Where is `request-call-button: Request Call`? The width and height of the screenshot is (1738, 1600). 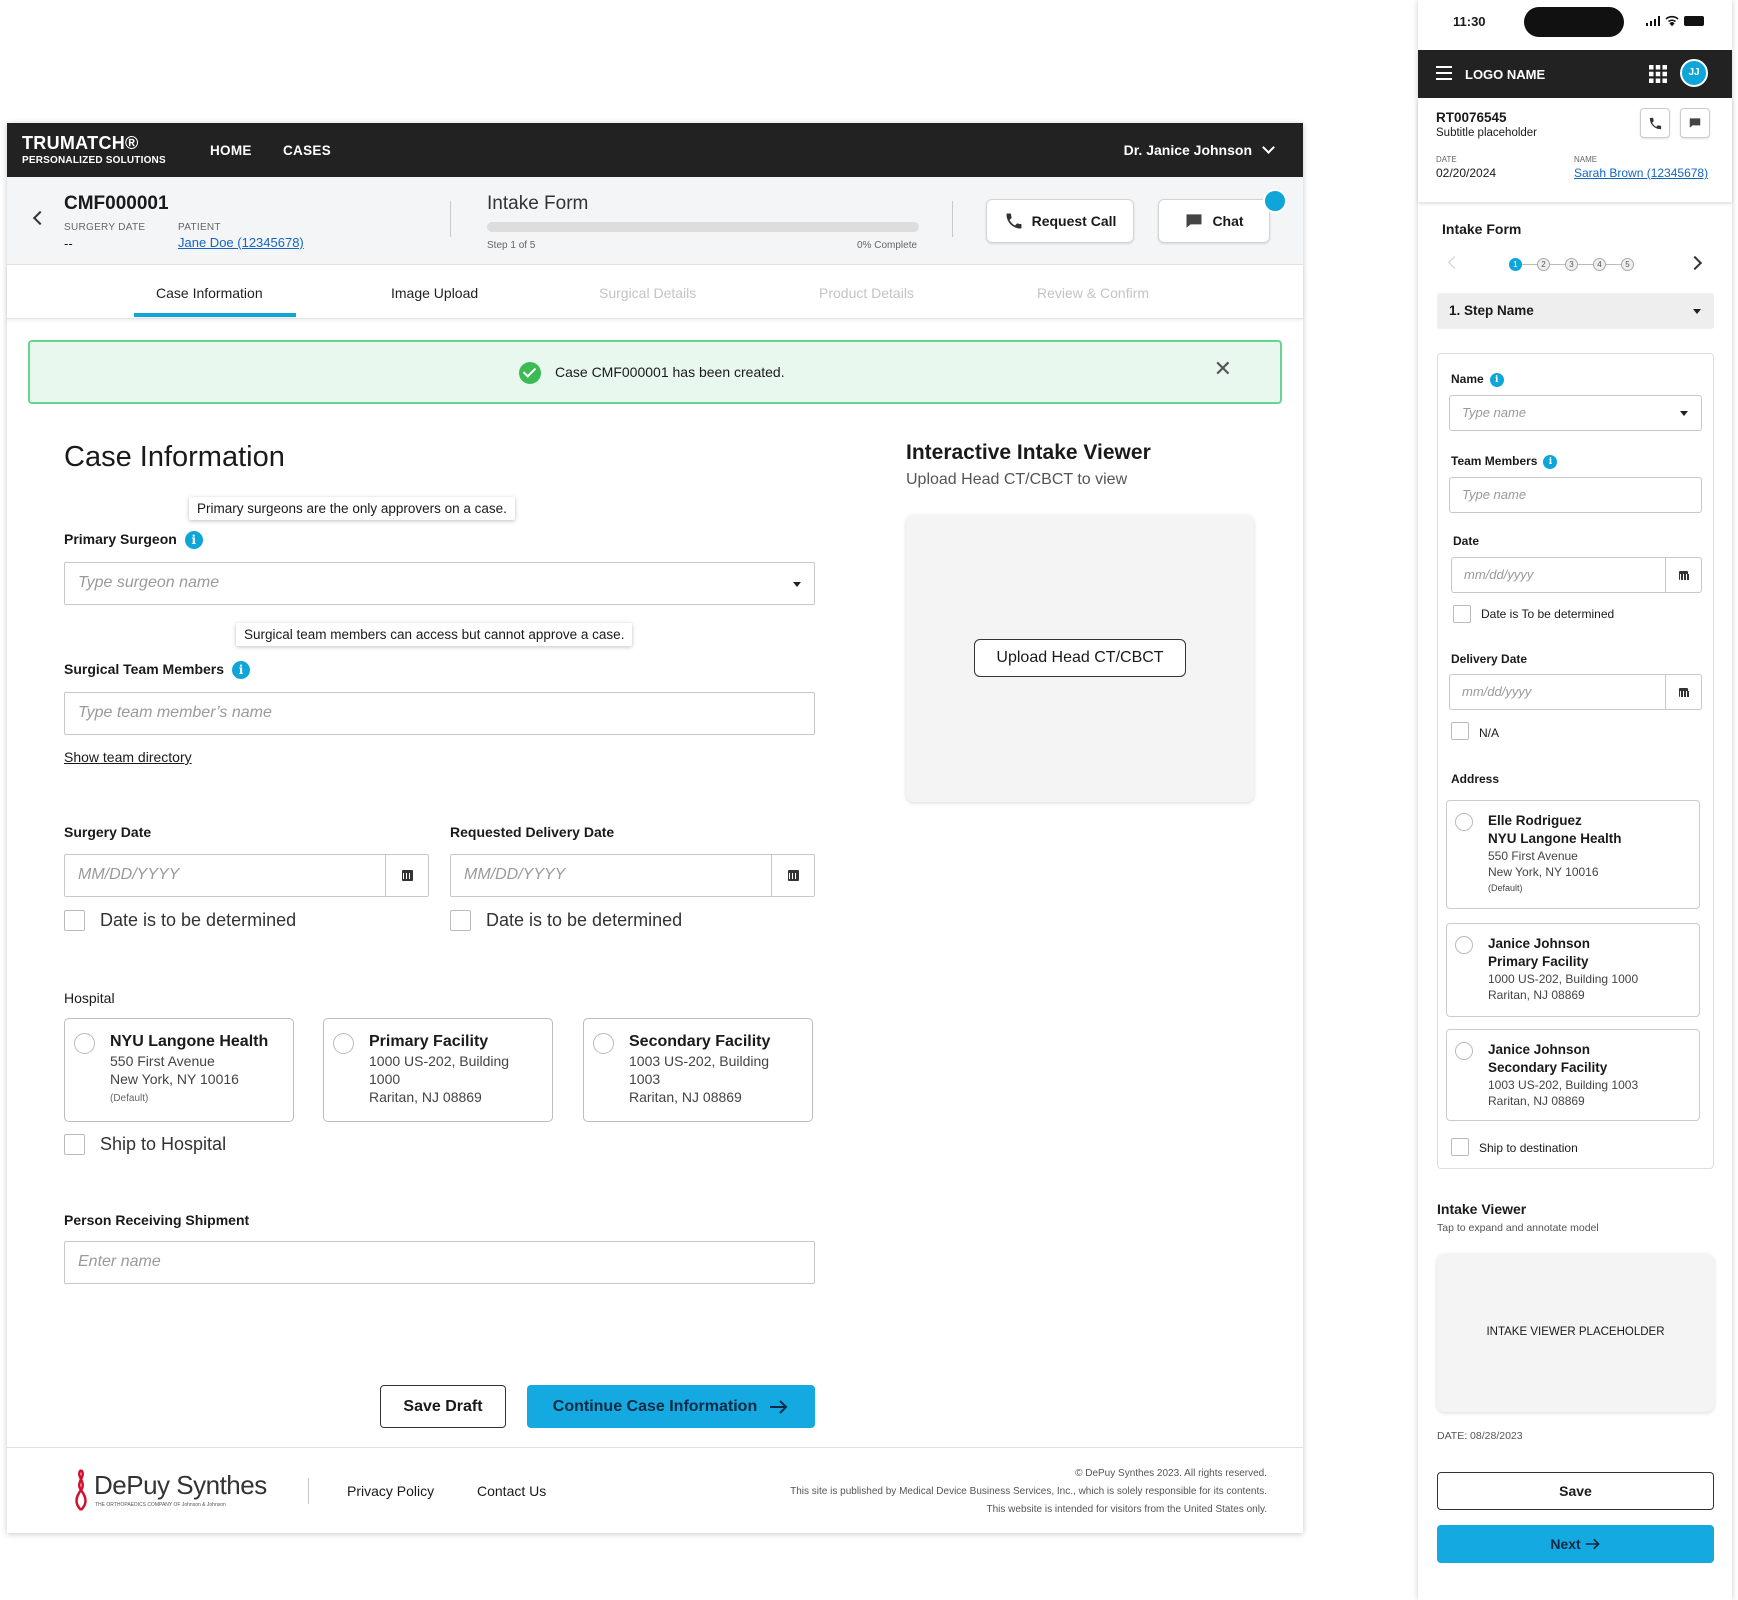 request-call-button: Request Call is located at coordinates (1060, 221).